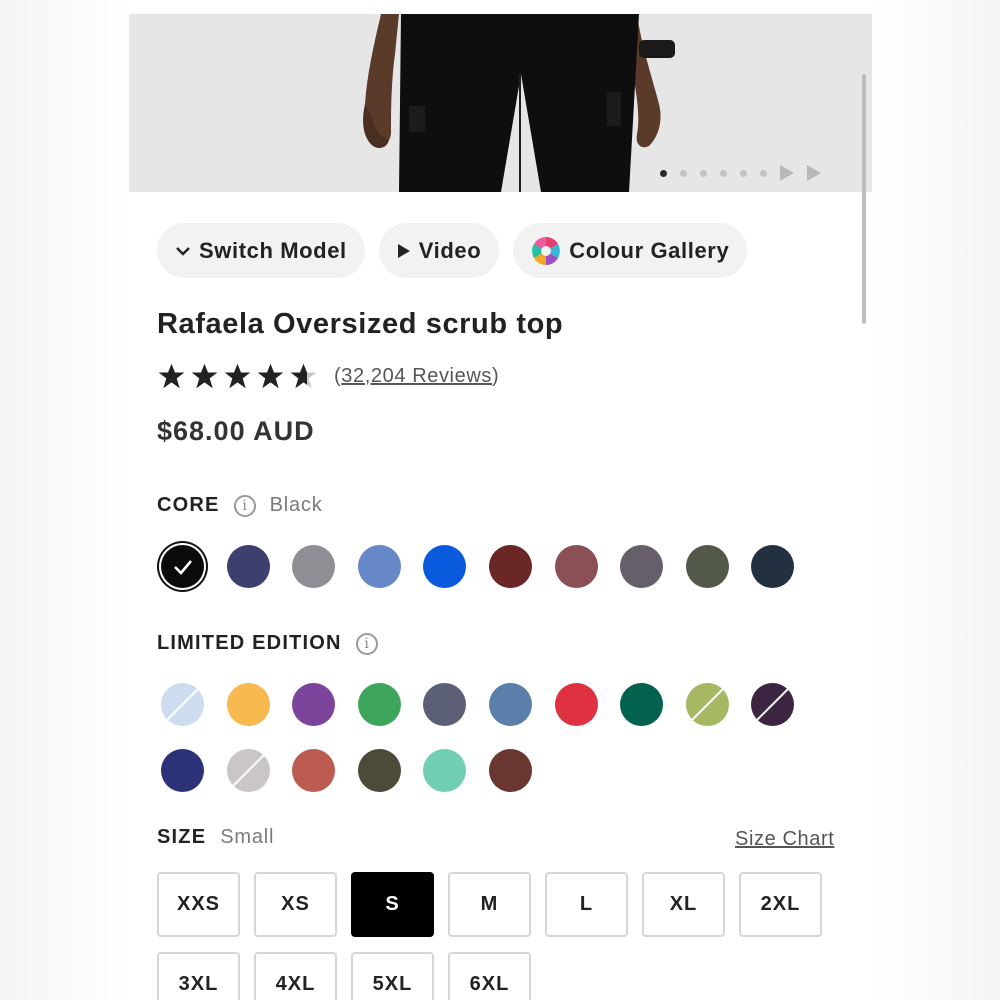 This screenshot has height=1000, width=1000. Describe the element at coordinates (546, 251) in the screenshot. I see `colour-wheel-icon` at that location.